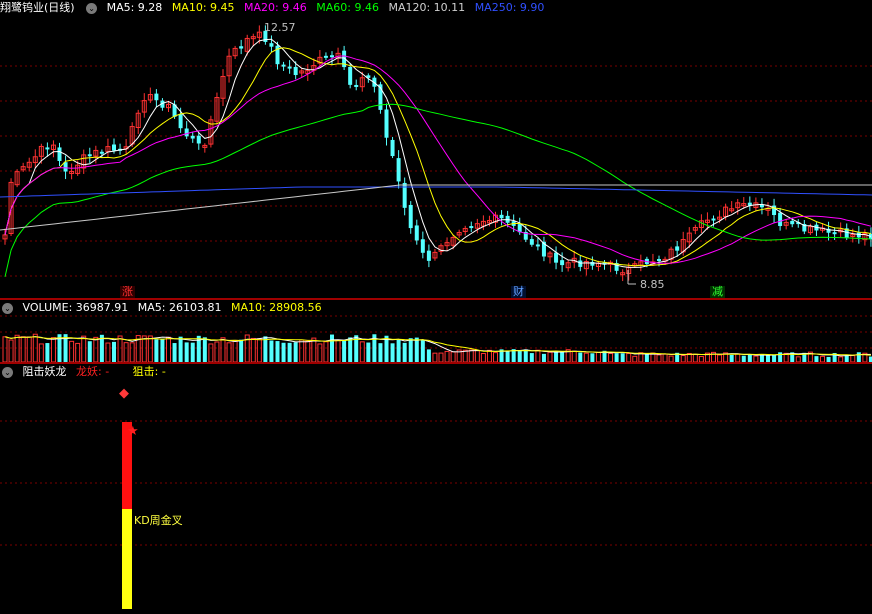 This screenshot has height=614, width=872. I want to click on indicator-header: ⌄ 阻击妖龙 龙妖: - 狙击: -, so click(86, 372).